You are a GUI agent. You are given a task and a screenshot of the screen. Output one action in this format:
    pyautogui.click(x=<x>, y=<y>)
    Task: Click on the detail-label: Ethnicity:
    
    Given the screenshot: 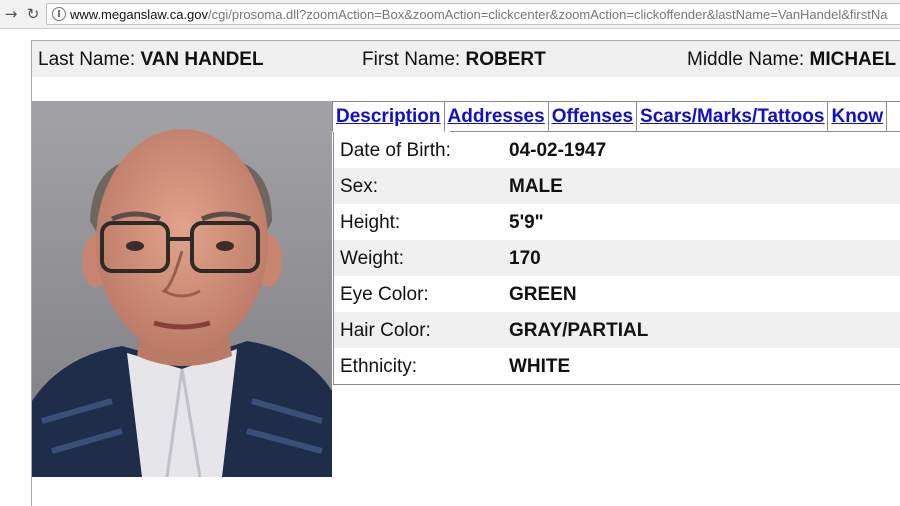 What is the action you would take?
    pyautogui.click(x=379, y=366)
    